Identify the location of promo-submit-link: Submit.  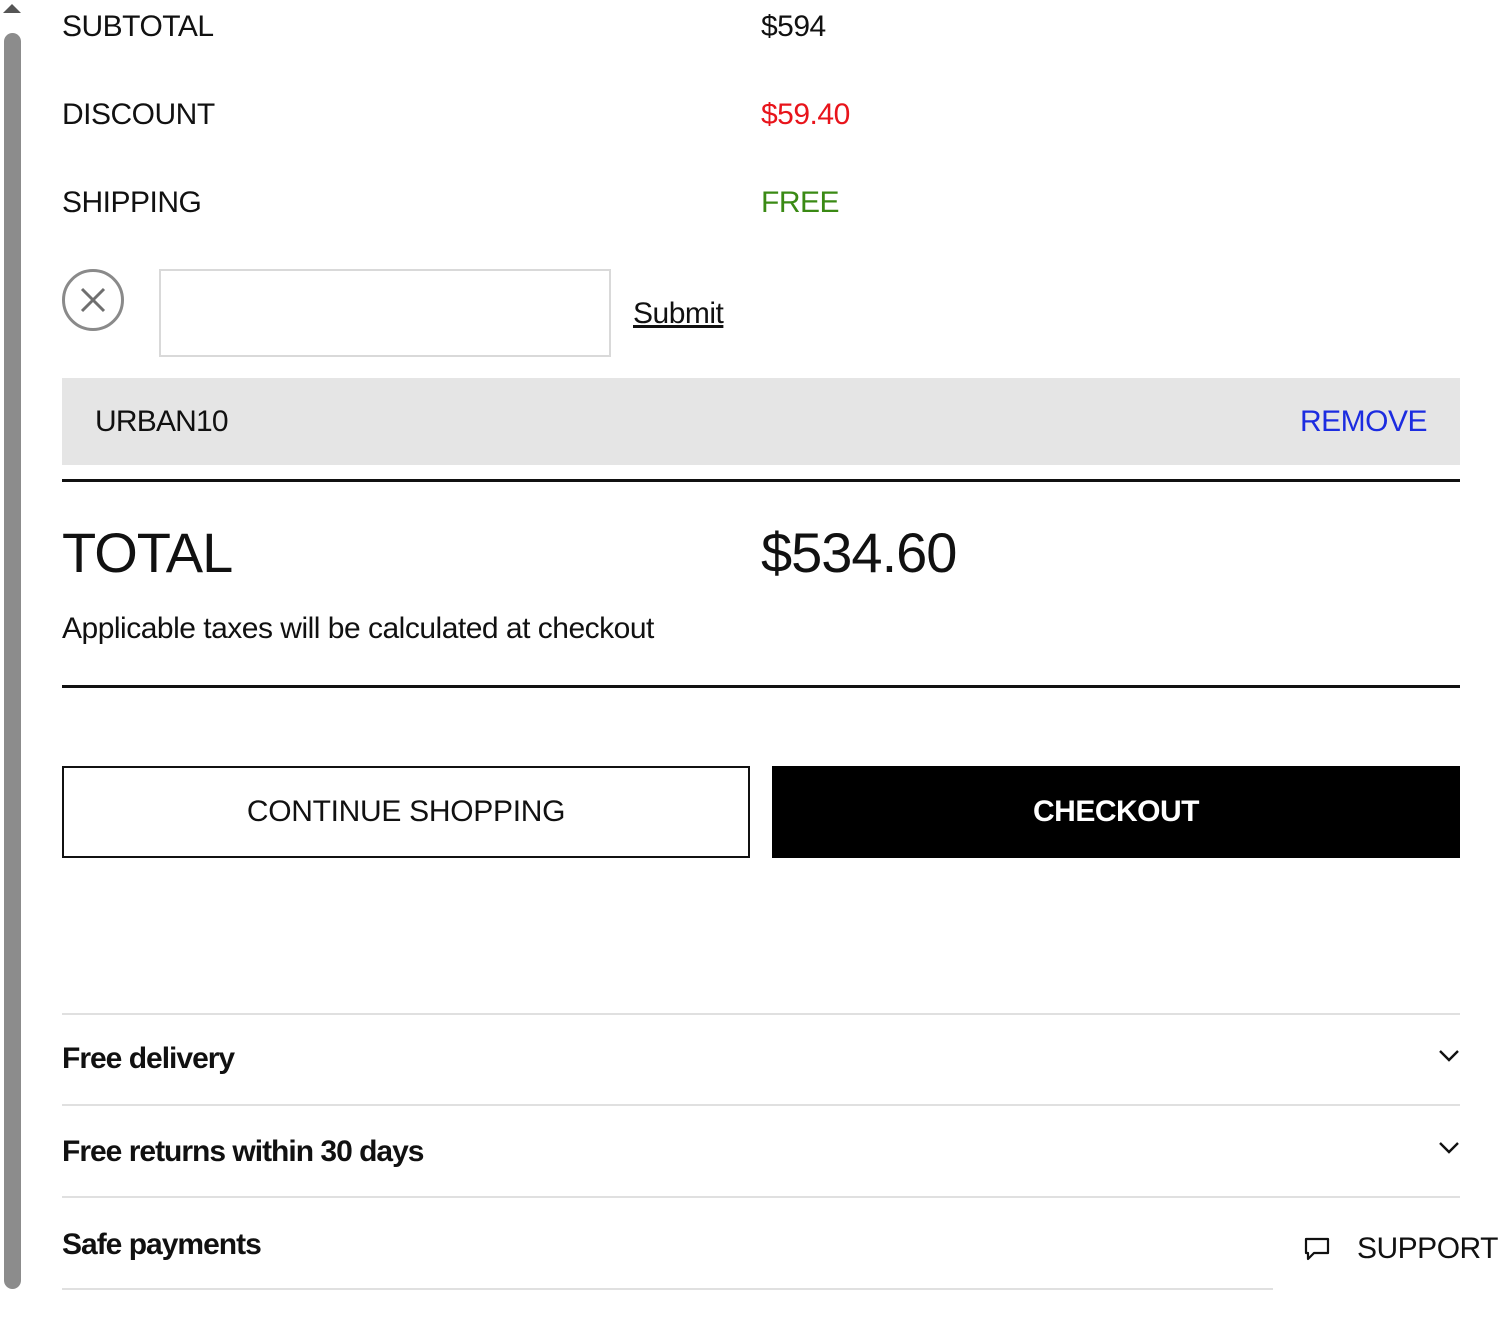
(678, 314).